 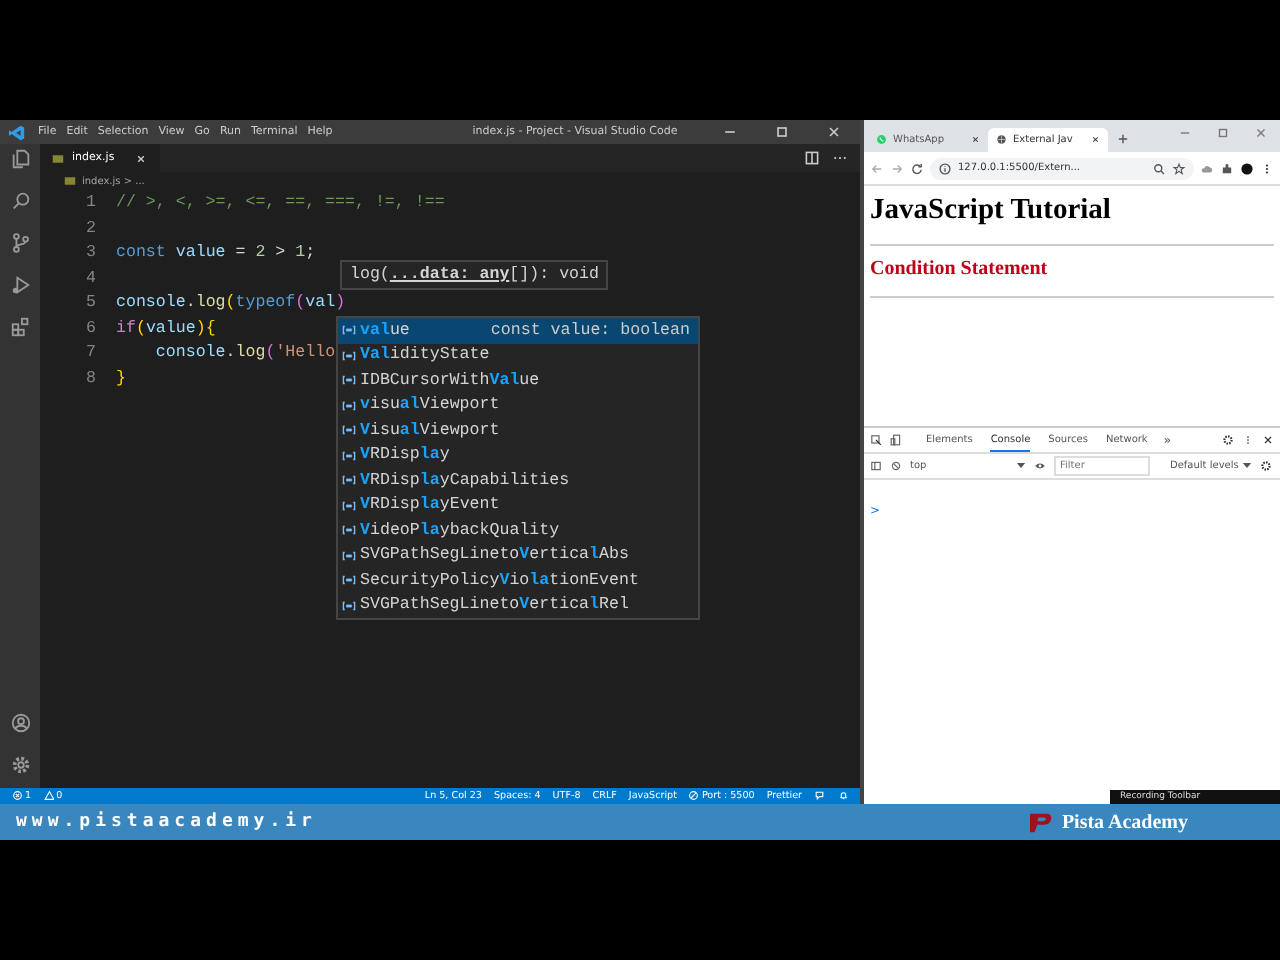 What do you see at coordinates (1040, 822) in the screenshot?
I see `brand-logo-icon` at bounding box center [1040, 822].